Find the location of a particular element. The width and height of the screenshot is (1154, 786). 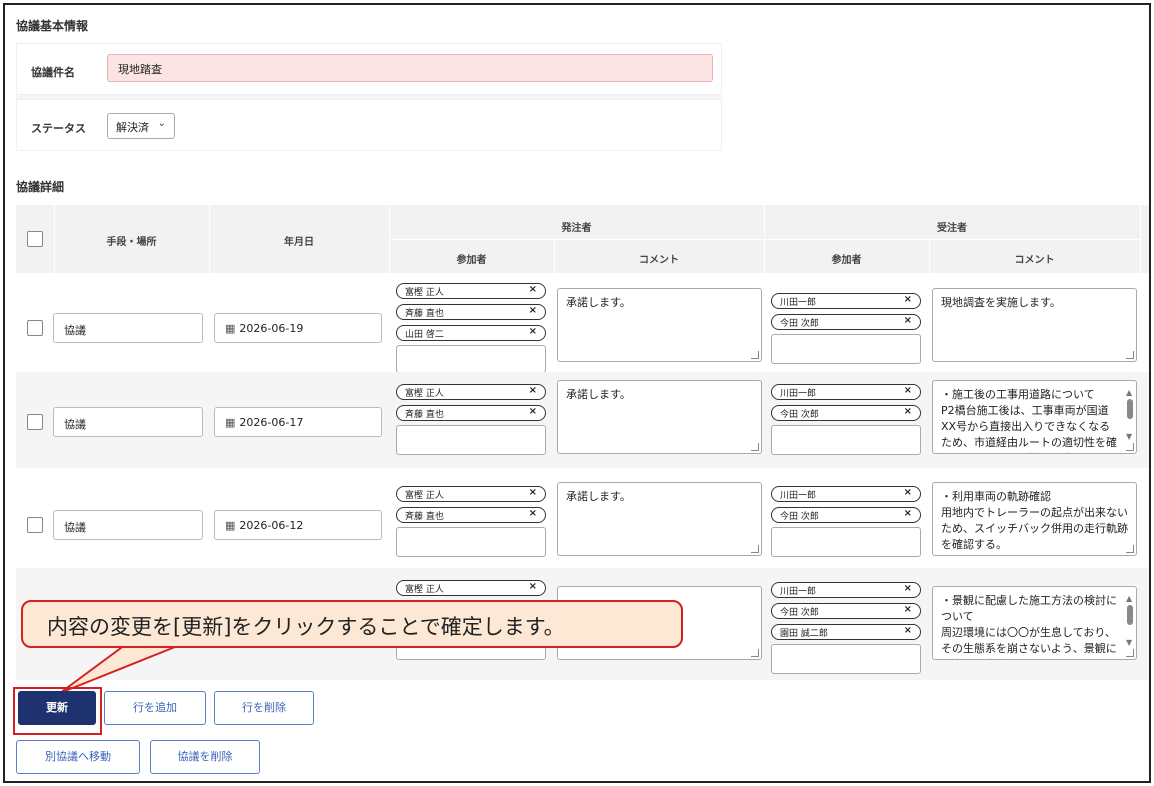

instruction-callout: 内容の変更を[更新]をクリックすることで確定します。 is located at coordinates (352, 624).